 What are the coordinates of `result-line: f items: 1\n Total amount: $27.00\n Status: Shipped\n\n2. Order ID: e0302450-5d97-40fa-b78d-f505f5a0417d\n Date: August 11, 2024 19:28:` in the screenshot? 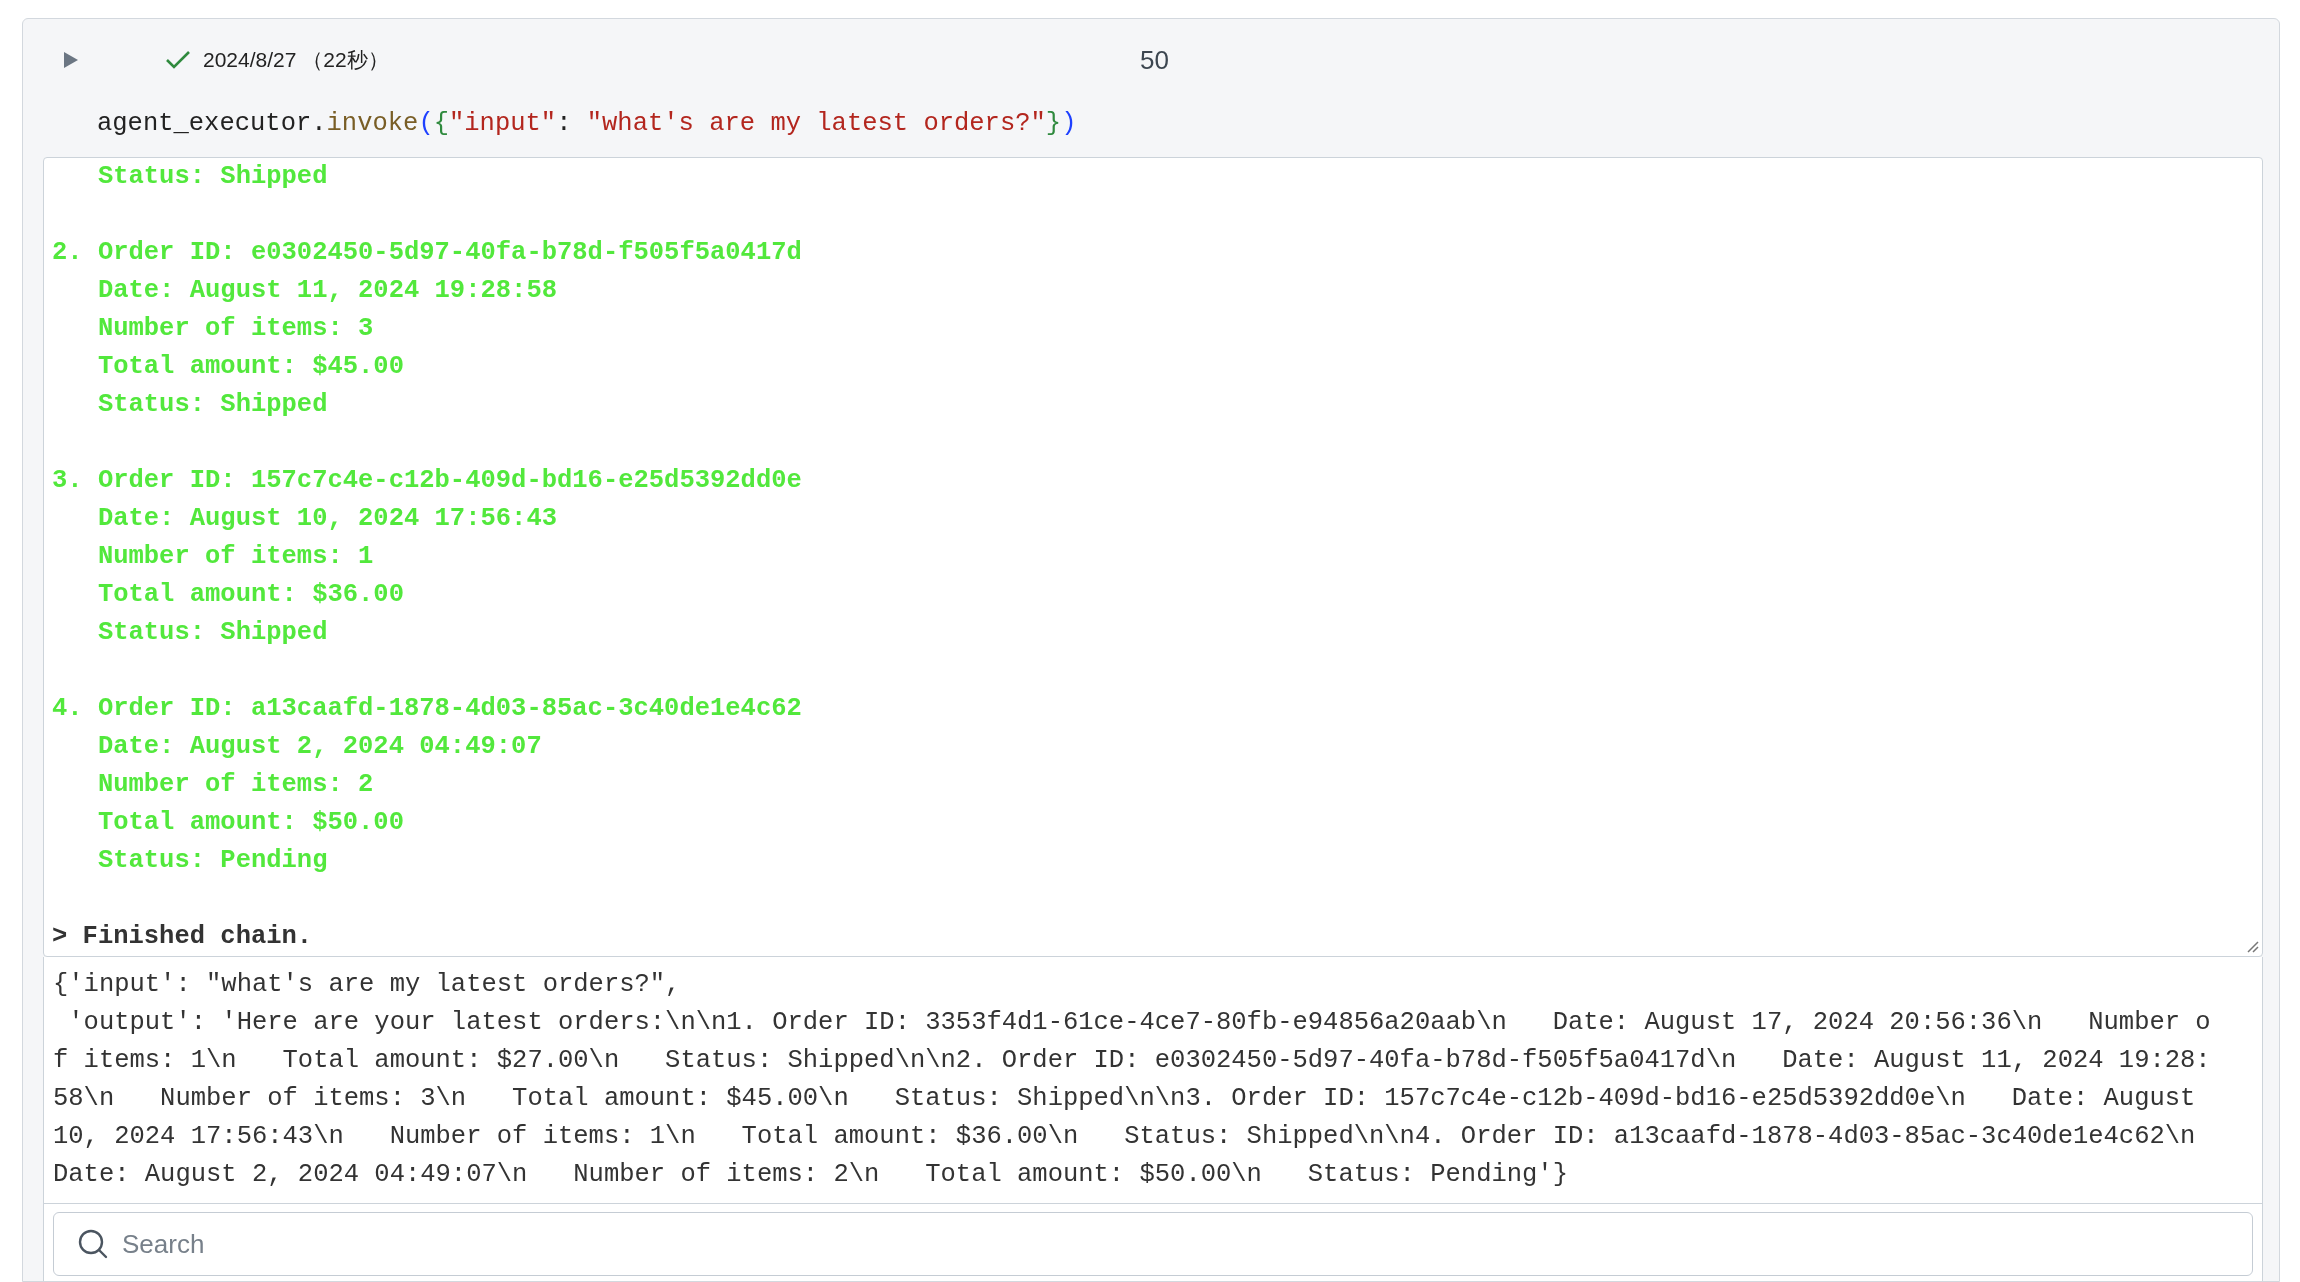 It's located at (1132, 1061).